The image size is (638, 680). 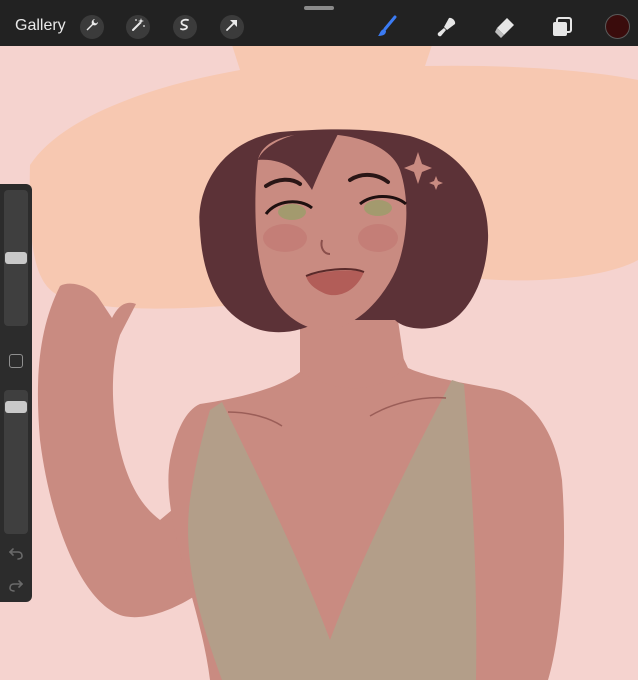 I want to click on undo-button, so click(x=16, y=553).